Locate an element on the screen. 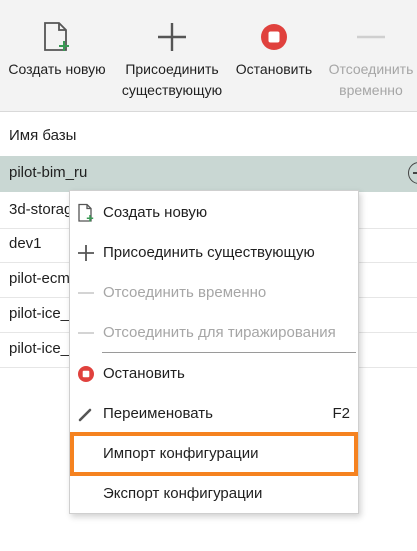 Image resolution: width=417 pixels, height=551 pixels. menu-item-label: Создать новую is located at coordinates (155, 212).